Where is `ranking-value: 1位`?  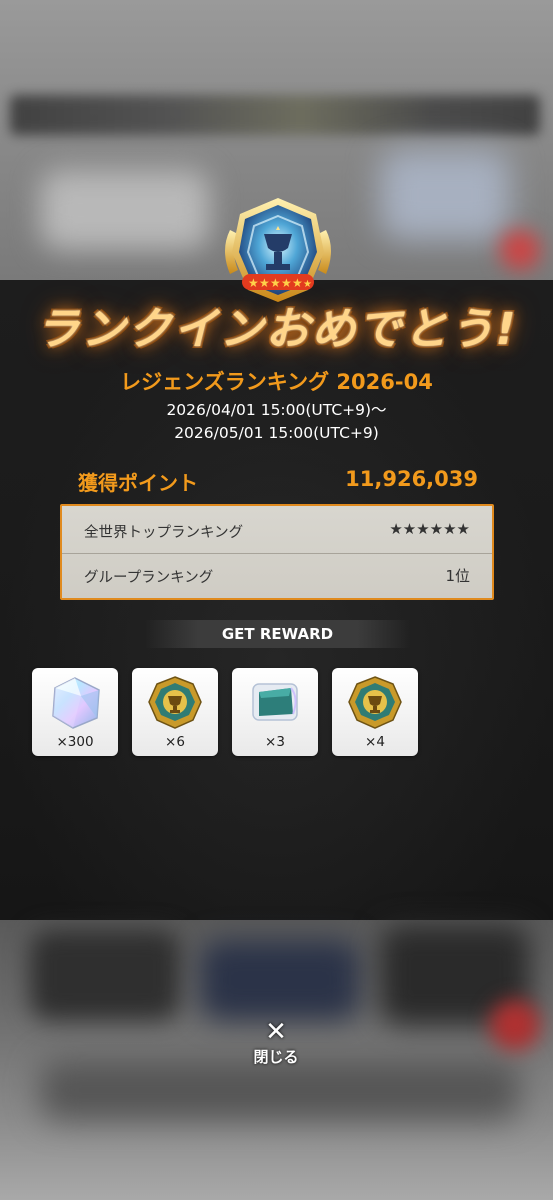 ranking-value: 1位 is located at coordinates (457, 576).